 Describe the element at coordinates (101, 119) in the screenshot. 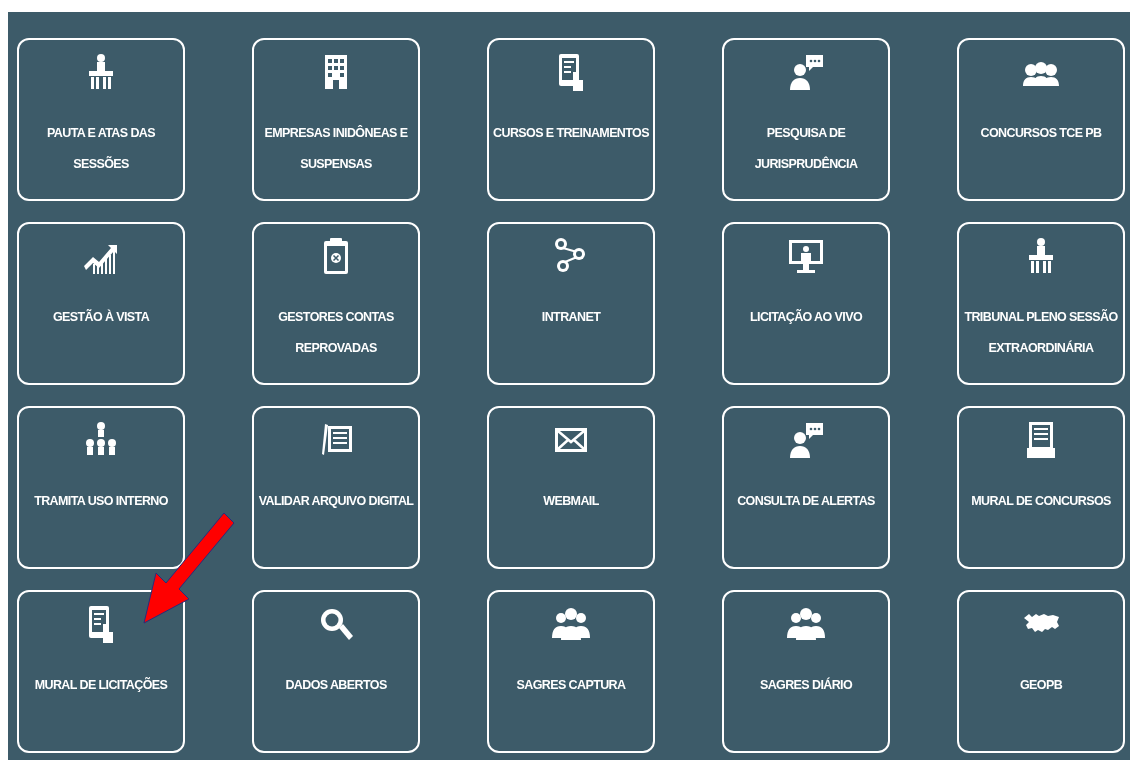

I see `menu-tile: PAUTA E ATAS DAS SESSÕES` at that location.